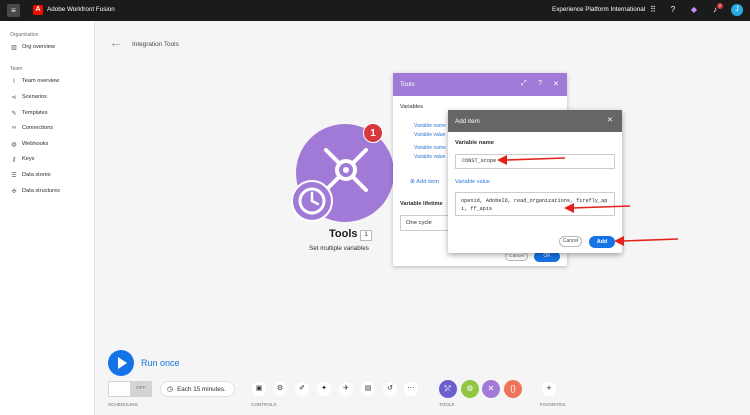  I want to click on adobe-logo: A, so click(38, 10).